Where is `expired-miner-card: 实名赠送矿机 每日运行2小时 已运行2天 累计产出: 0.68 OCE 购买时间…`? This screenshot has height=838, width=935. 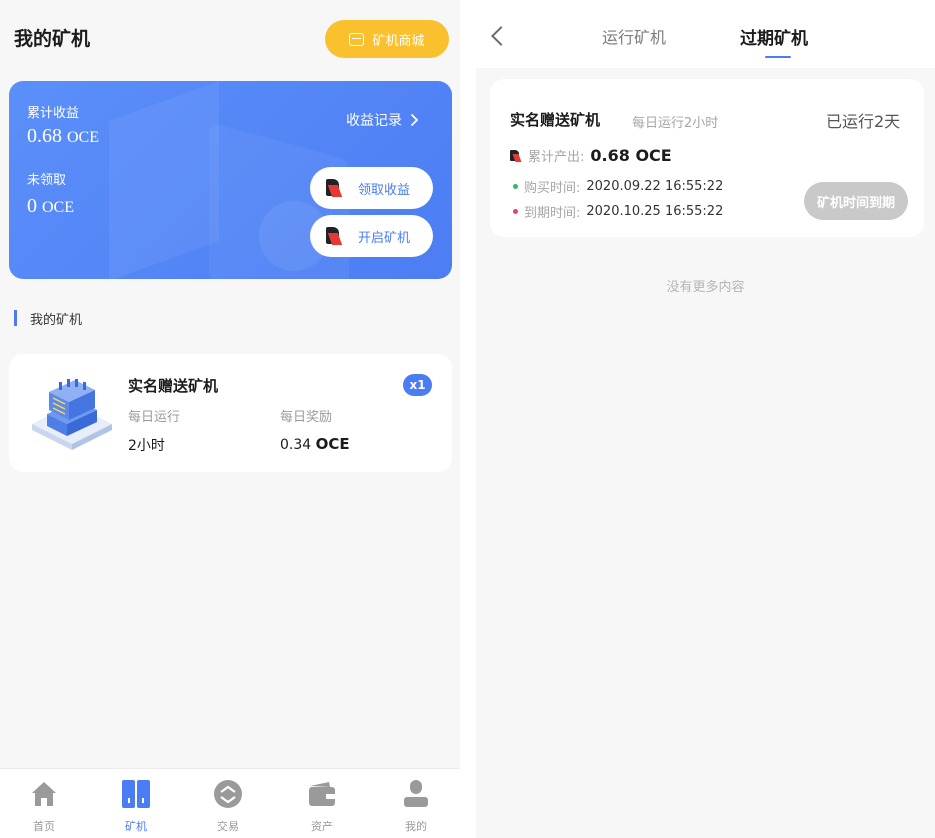 expired-miner-card: 实名赠送矿机 每日运行2小时 已运行2天 累计产出: 0.68 OCE 购买时间… is located at coordinates (707, 158).